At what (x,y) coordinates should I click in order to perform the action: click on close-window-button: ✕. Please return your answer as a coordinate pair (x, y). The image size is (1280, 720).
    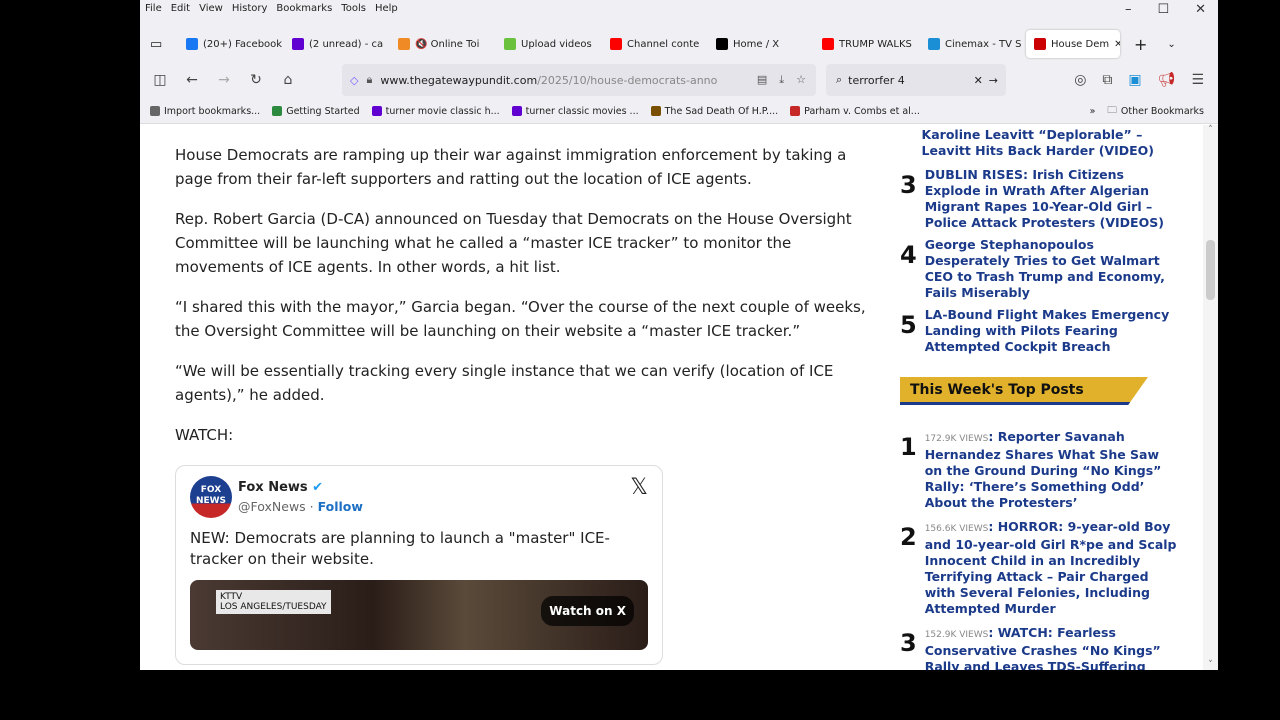
    Looking at the image, I should click on (1200, 9).